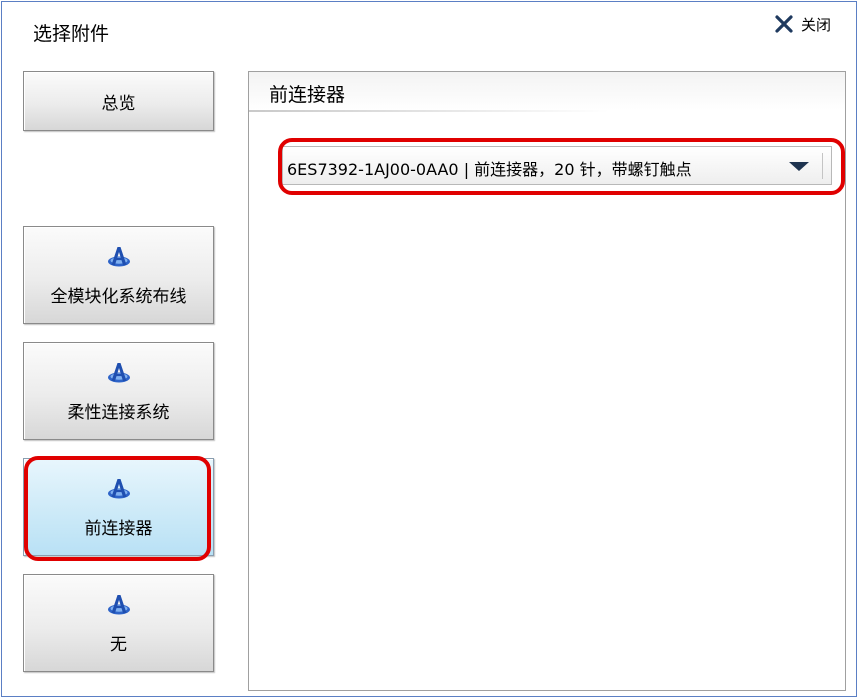 Image resolution: width=860 pixels, height=700 pixels. I want to click on nav-item-label: 柔性连接系统, so click(118, 412).